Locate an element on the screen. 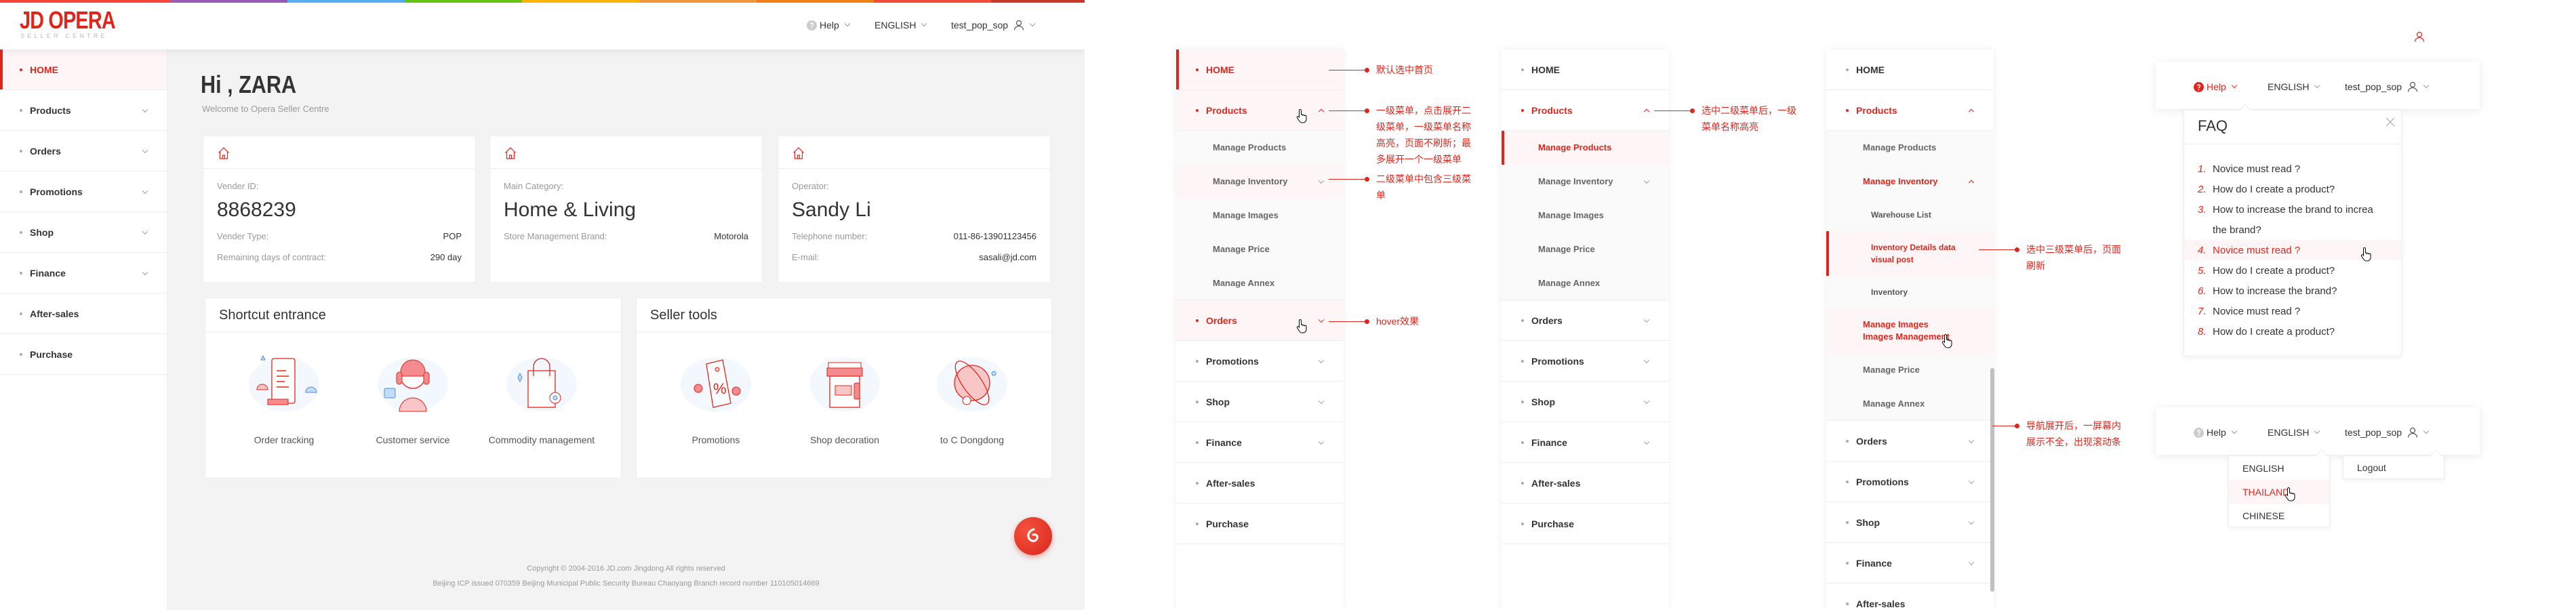 This screenshot has width=2576, height=610. shortcut-order-tracking: Order tracking is located at coordinates (284, 397).